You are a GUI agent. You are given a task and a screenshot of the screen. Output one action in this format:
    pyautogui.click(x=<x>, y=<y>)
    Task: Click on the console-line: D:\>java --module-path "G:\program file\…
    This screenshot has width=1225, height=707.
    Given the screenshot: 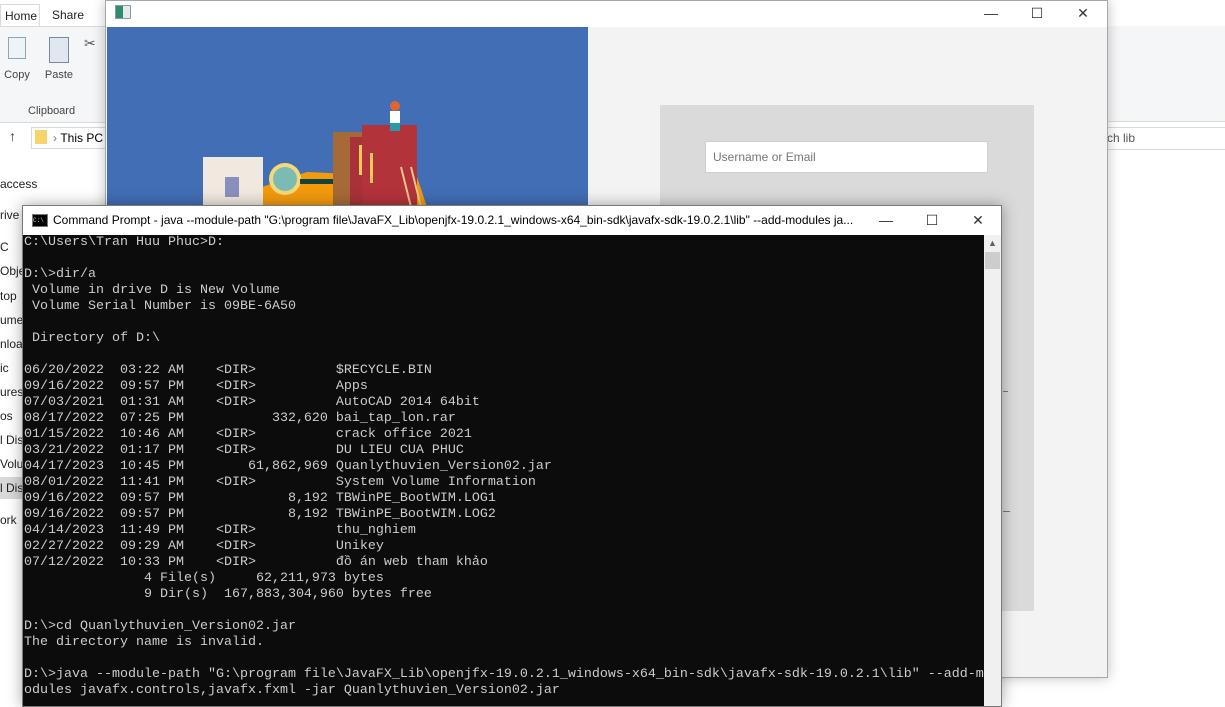 What is the action you would take?
    pyautogui.click(x=504, y=674)
    